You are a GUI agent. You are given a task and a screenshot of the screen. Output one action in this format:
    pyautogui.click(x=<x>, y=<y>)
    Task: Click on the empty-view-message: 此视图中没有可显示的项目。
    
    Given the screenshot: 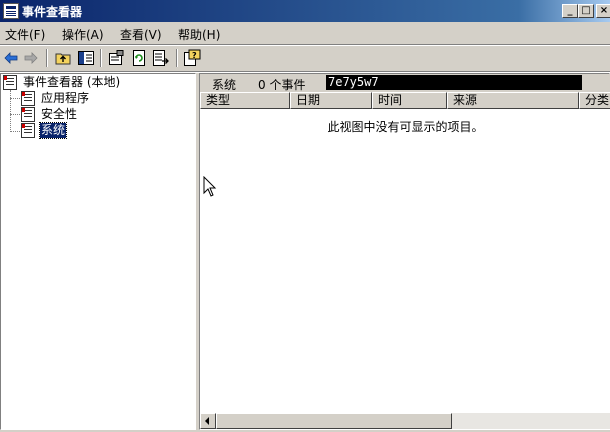 What is the action you would take?
    pyautogui.click(x=405, y=127)
    